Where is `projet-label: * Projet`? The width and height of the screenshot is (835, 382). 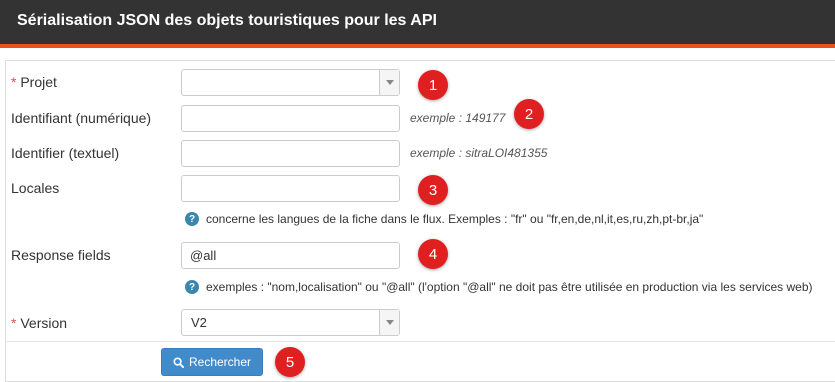 projet-label: * Projet is located at coordinates (34, 82).